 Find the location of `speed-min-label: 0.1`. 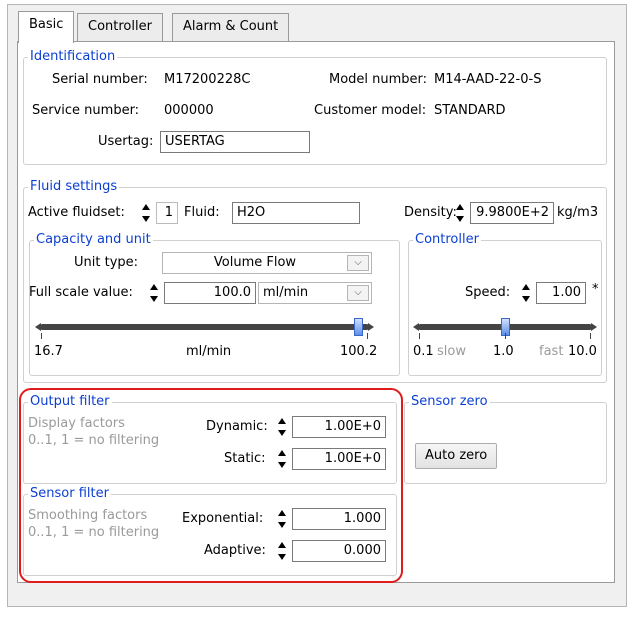

speed-min-label: 0.1 is located at coordinates (423, 351).